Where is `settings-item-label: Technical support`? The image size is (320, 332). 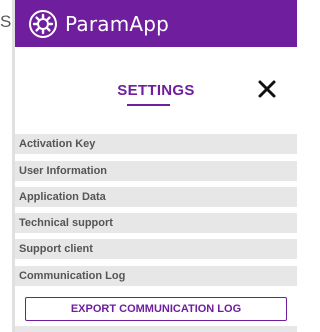 settings-item-label: Technical support is located at coordinates (66, 223).